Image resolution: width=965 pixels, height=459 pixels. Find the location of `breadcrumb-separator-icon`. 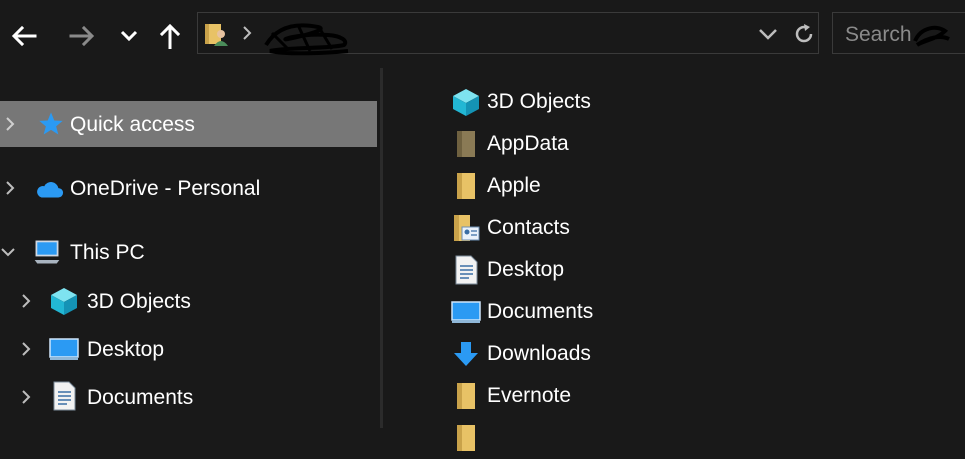

breadcrumb-separator-icon is located at coordinates (247, 33).